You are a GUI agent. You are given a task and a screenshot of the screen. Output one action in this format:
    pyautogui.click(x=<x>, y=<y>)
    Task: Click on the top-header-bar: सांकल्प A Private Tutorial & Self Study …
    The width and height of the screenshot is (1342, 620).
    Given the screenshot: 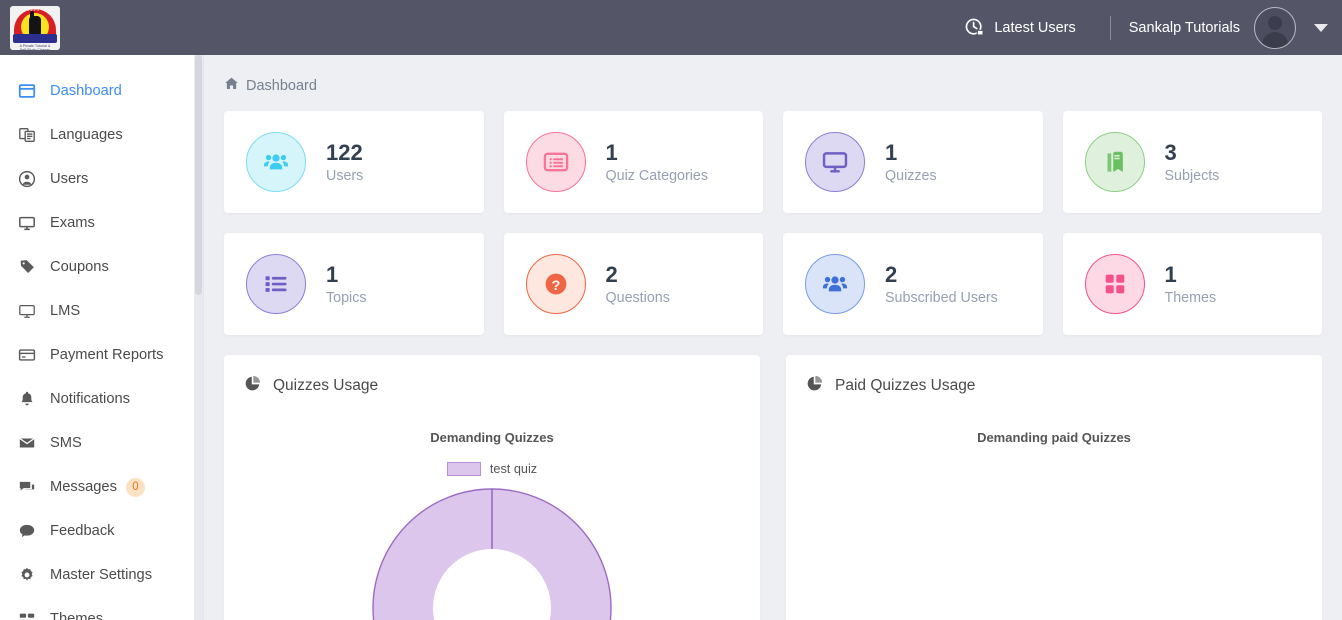 What is the action you would take?
    pyautogui.click(x=671, y=27)
    